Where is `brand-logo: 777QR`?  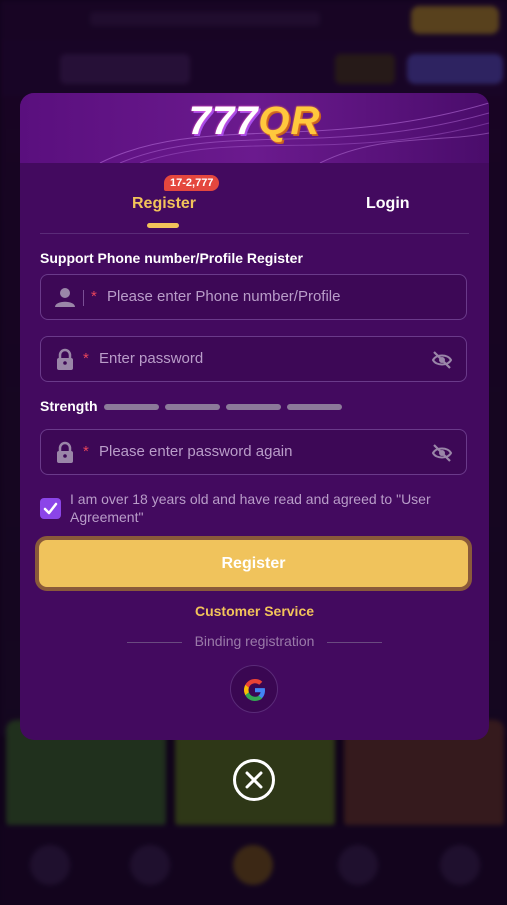
brand-logo: 777QR is located at coordinates (254, 121).